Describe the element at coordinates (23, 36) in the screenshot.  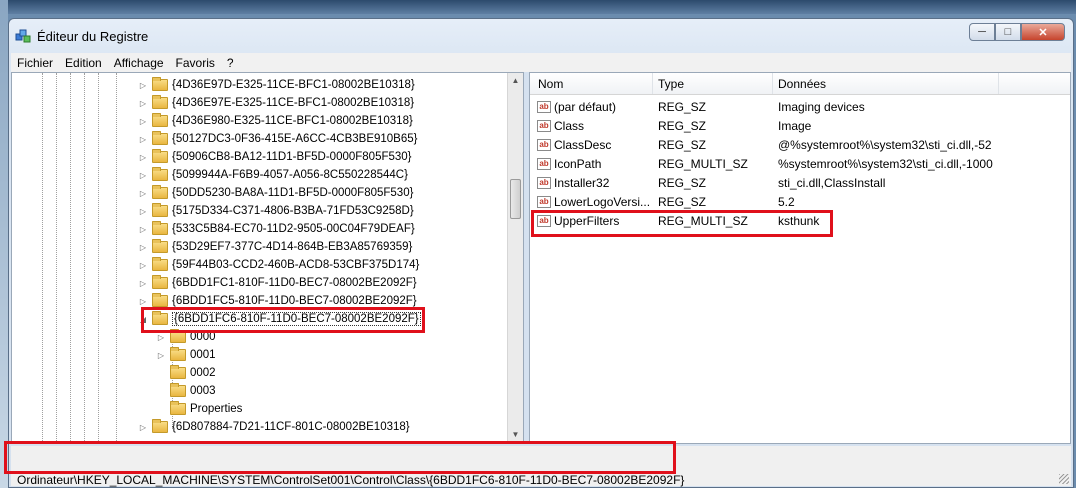
I see `registry-editor-icon` at that location.